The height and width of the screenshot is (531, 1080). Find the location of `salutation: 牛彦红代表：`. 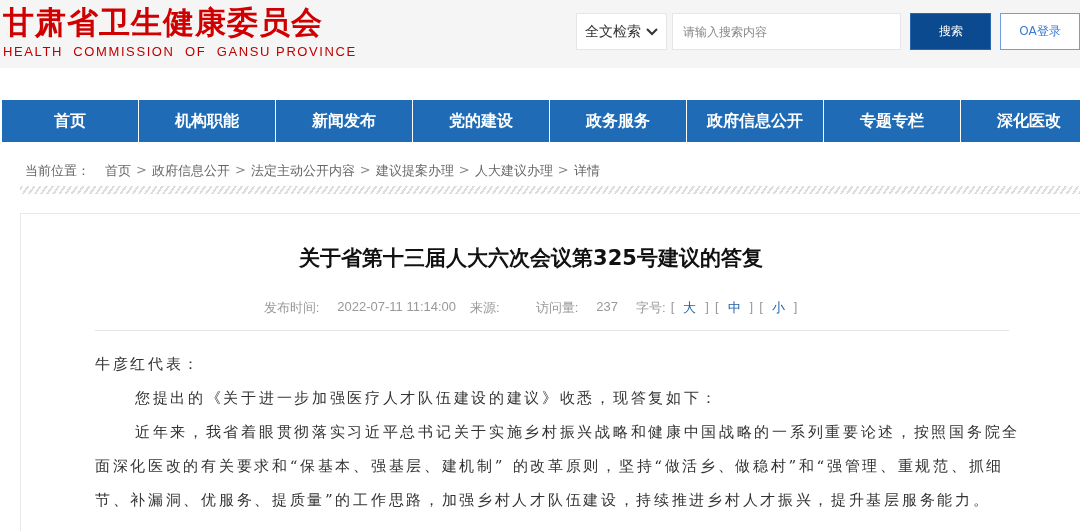

salutation: 牛彦红代表： is located at coordinates (149, 364).